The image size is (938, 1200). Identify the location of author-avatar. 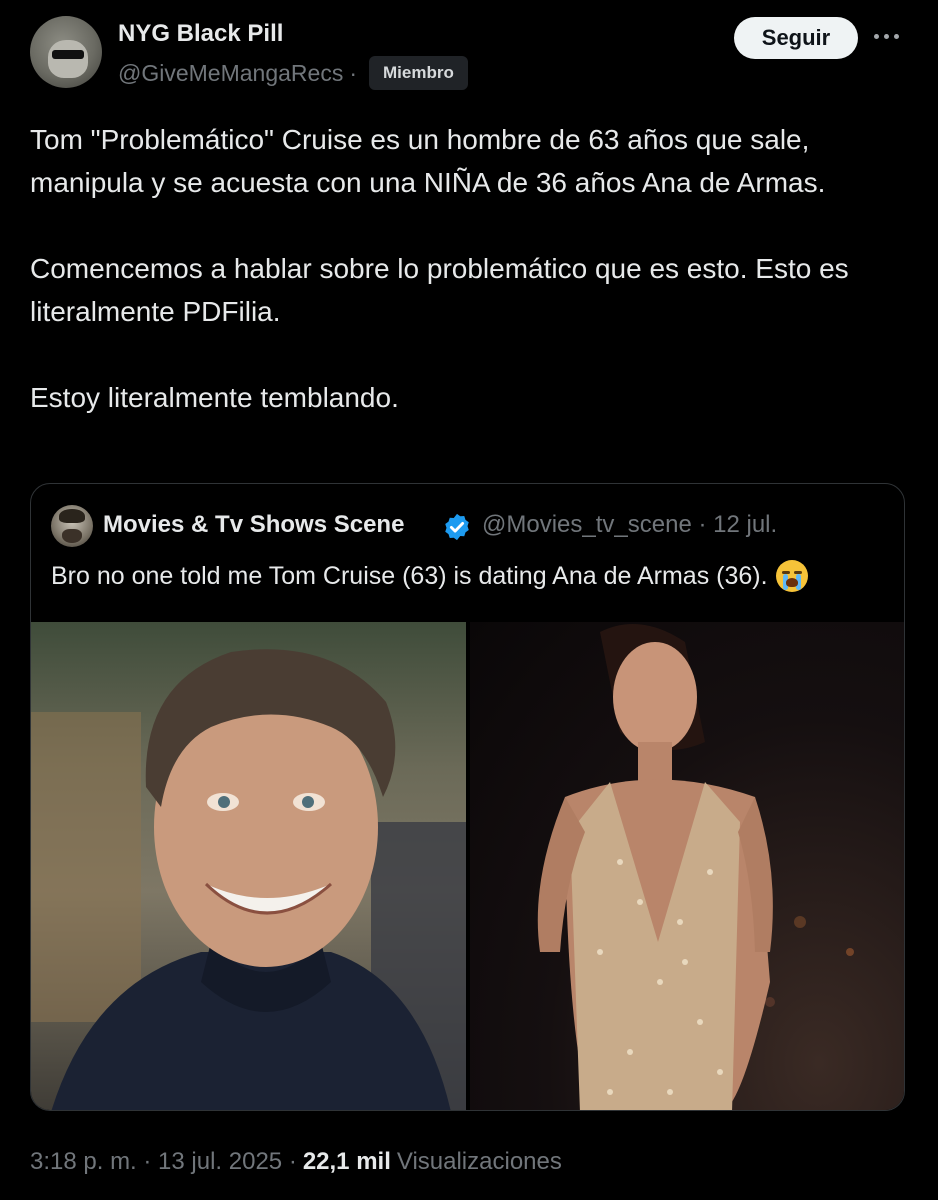
(66, 52).